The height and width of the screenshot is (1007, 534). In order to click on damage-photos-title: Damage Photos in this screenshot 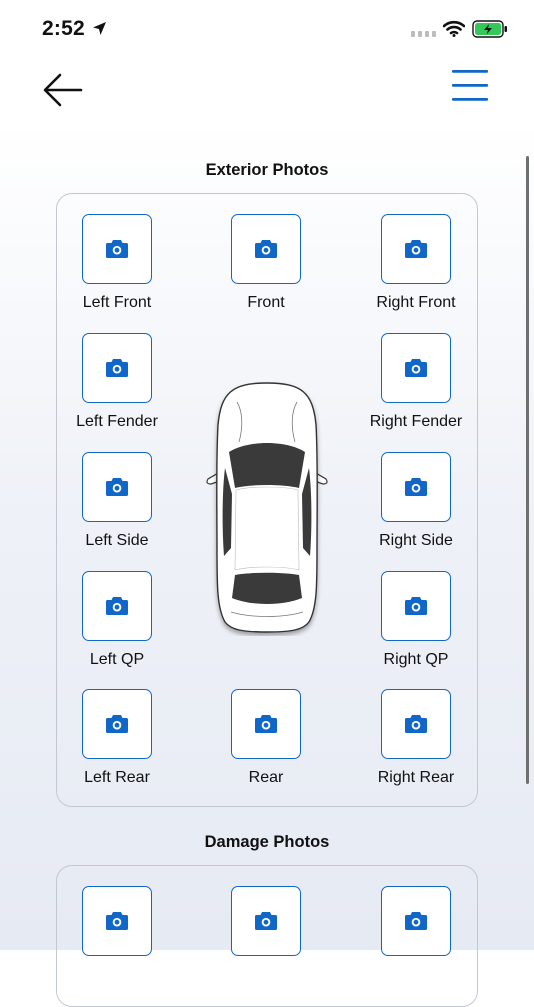, I will do `click(267, 842)`.